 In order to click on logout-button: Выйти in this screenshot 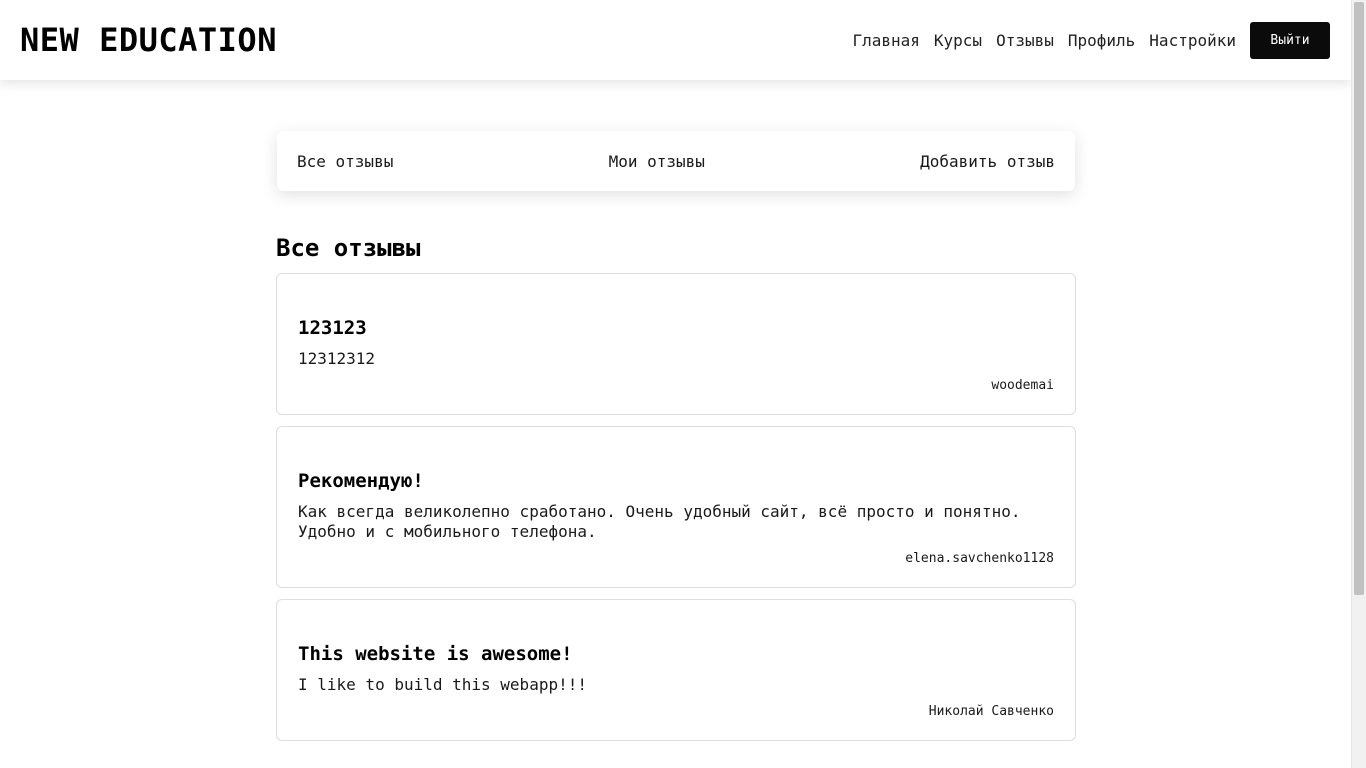, I will do `click(1290, 40)`.